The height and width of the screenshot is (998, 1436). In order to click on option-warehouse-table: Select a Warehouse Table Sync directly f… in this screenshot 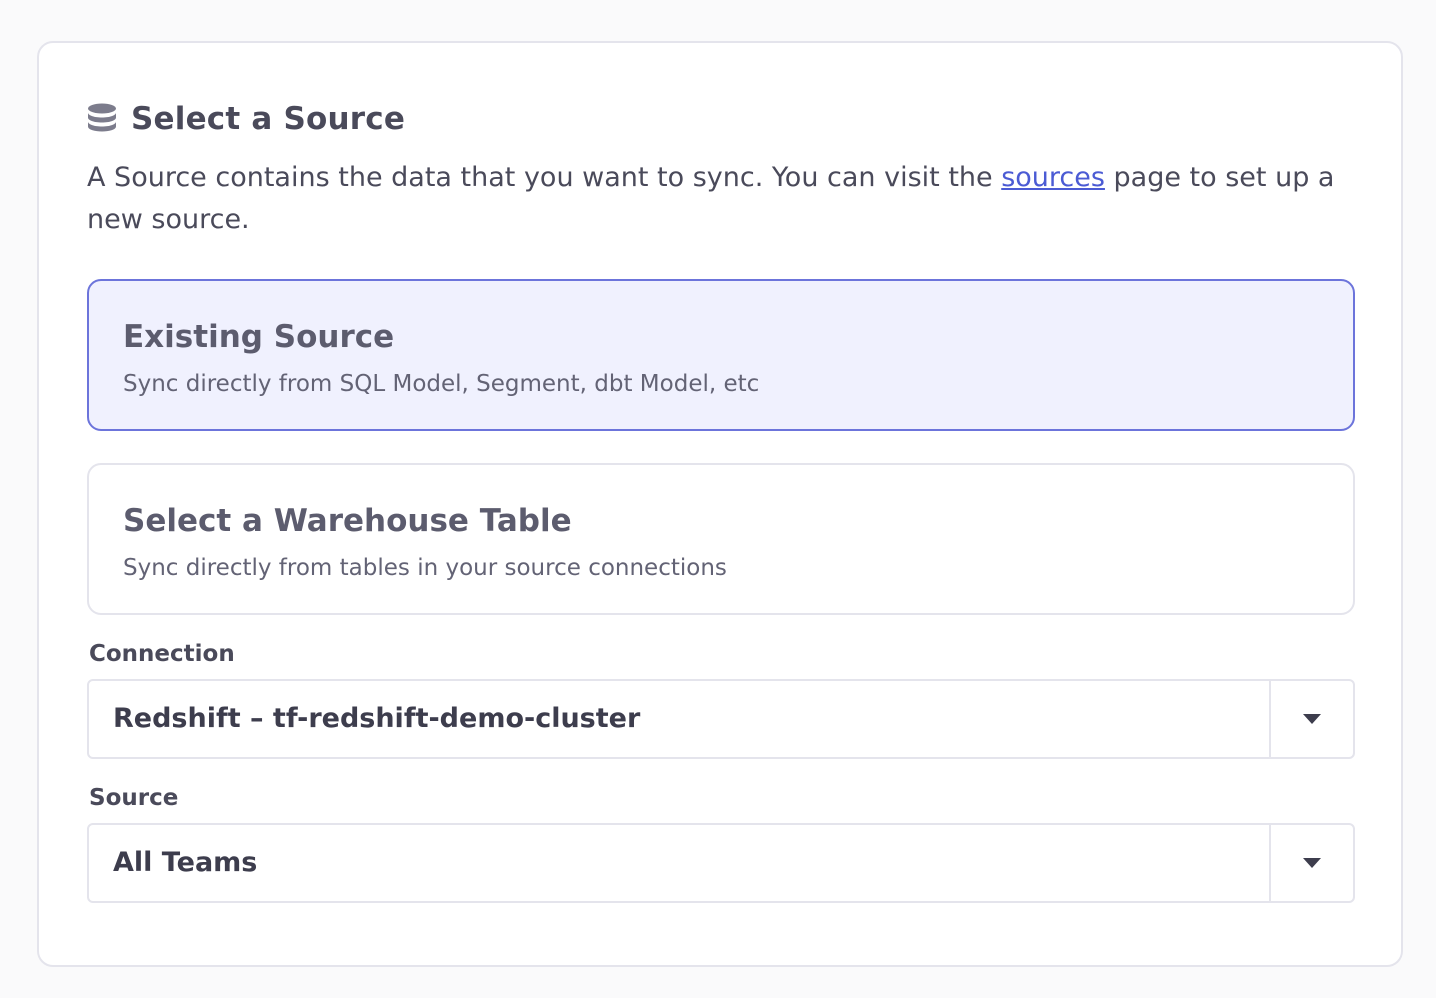, I will do `click(721, 539)`.